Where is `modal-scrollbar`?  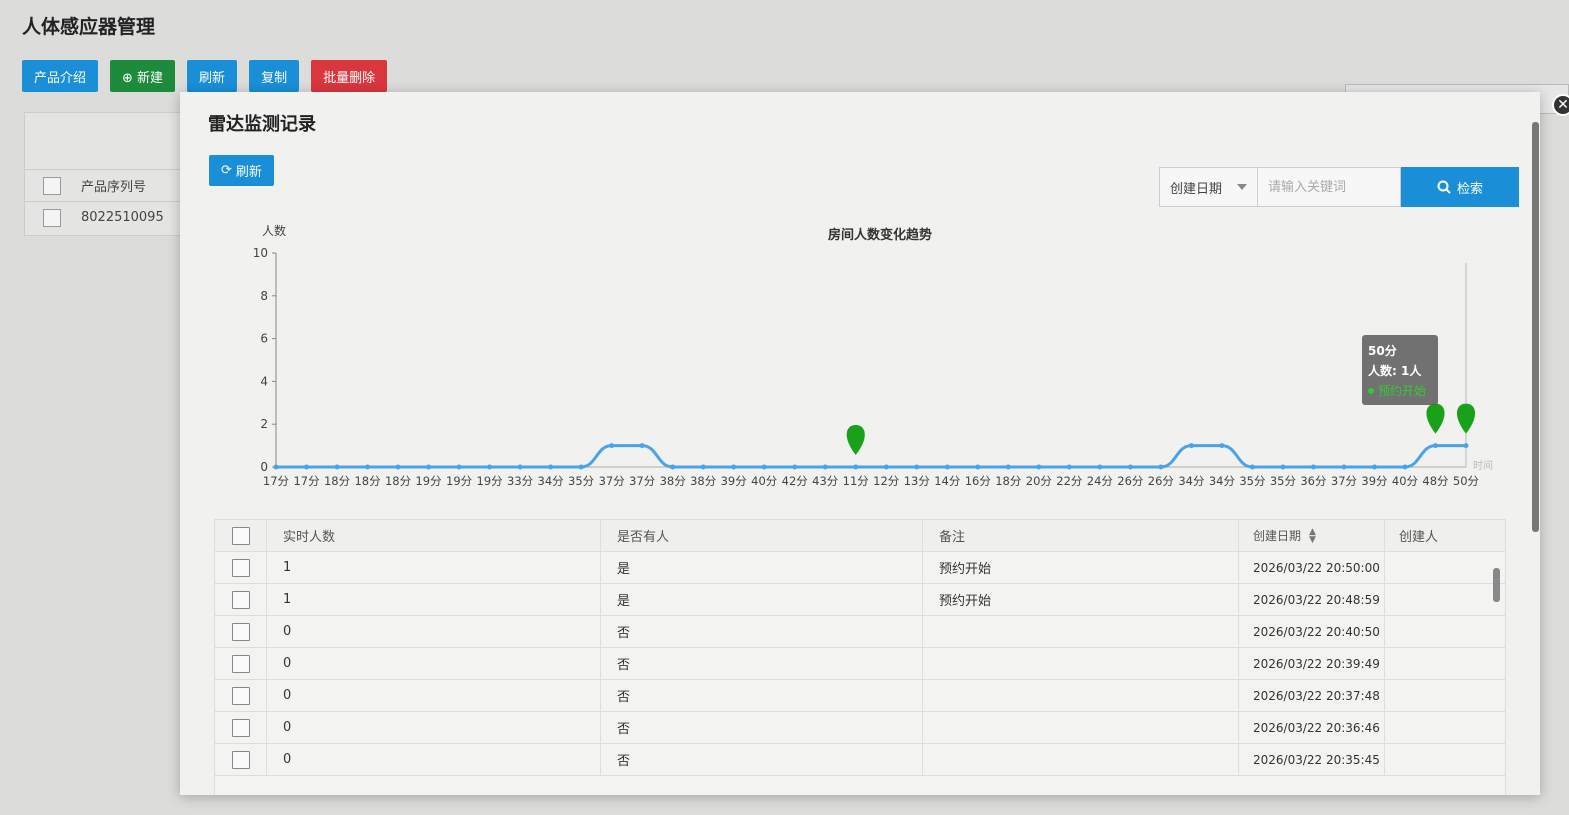 modal-scrollbar is located at coordinates (1535, 327).